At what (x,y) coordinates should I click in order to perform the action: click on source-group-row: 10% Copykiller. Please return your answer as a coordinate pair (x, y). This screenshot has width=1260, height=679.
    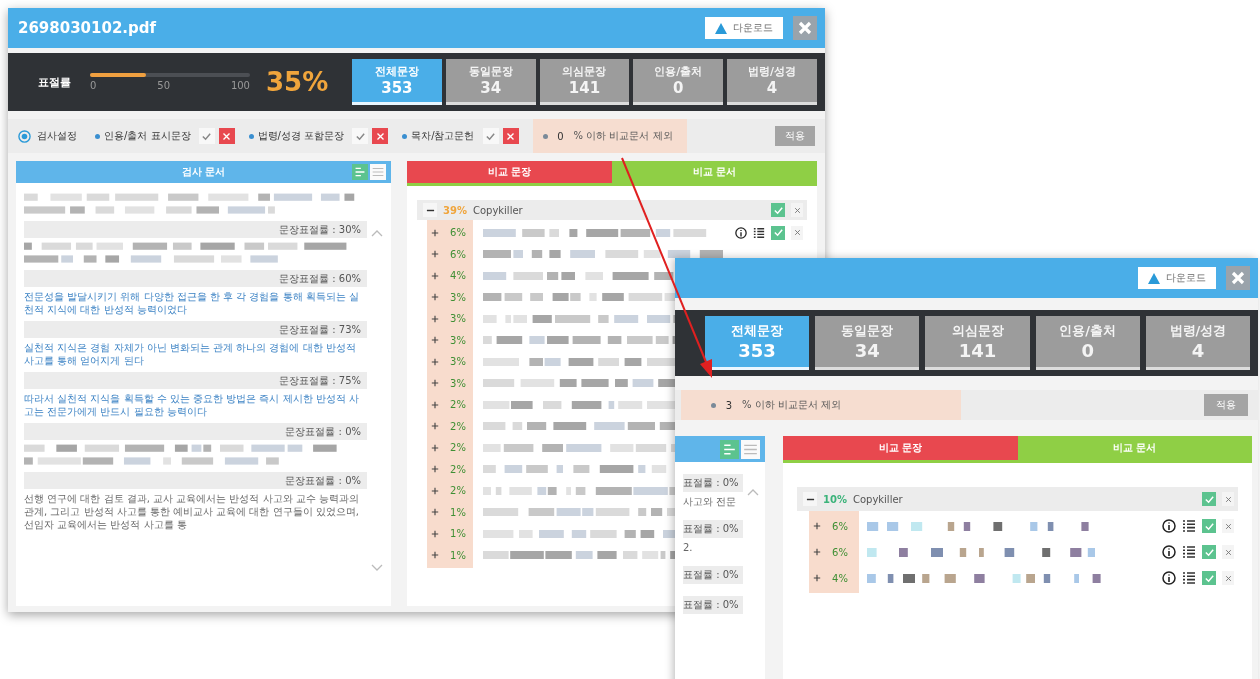
    Looking at the image, I should click on (1017, 499).